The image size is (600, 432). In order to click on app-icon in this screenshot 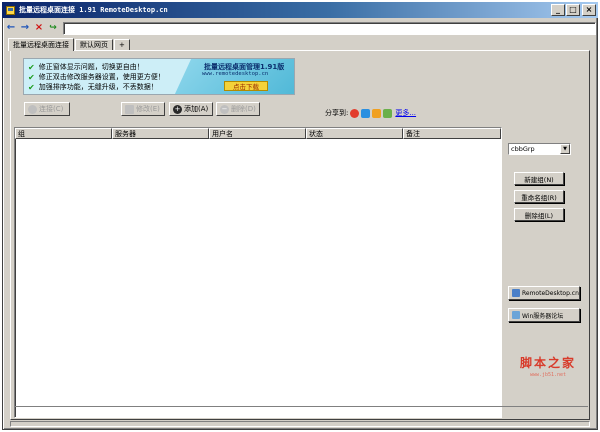, I will do `click(10, 10)`.